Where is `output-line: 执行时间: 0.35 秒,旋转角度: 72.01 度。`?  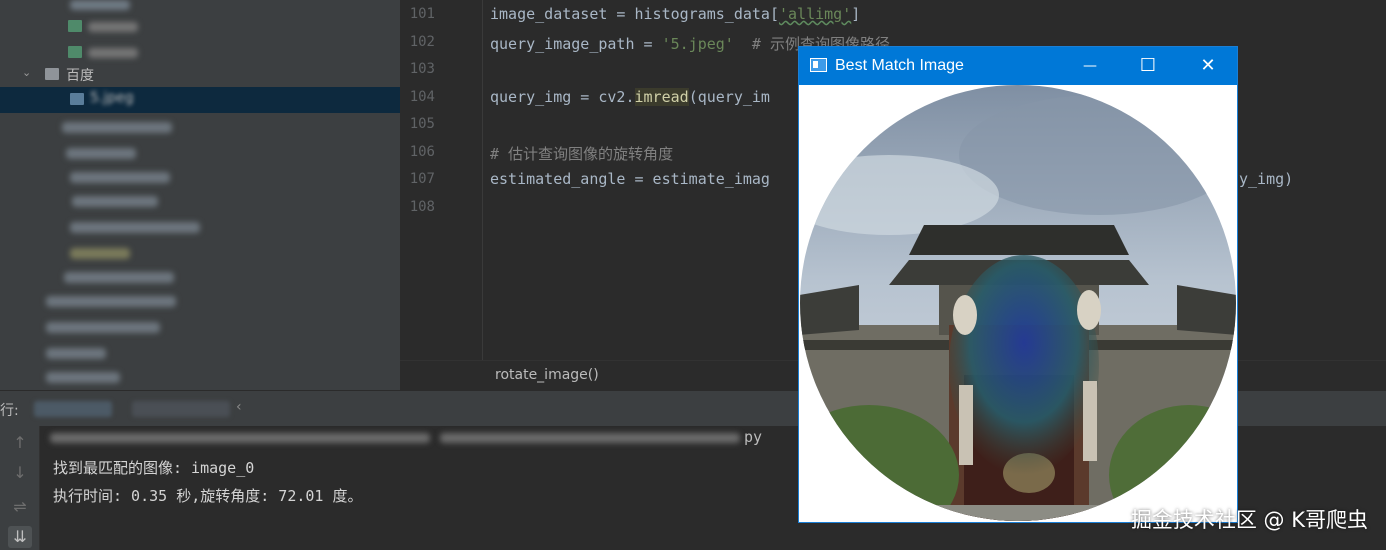 output-line: 执行时间: 0.35 秒,旋转角度: 72.01 度。 is located at coordinates (208, 496).